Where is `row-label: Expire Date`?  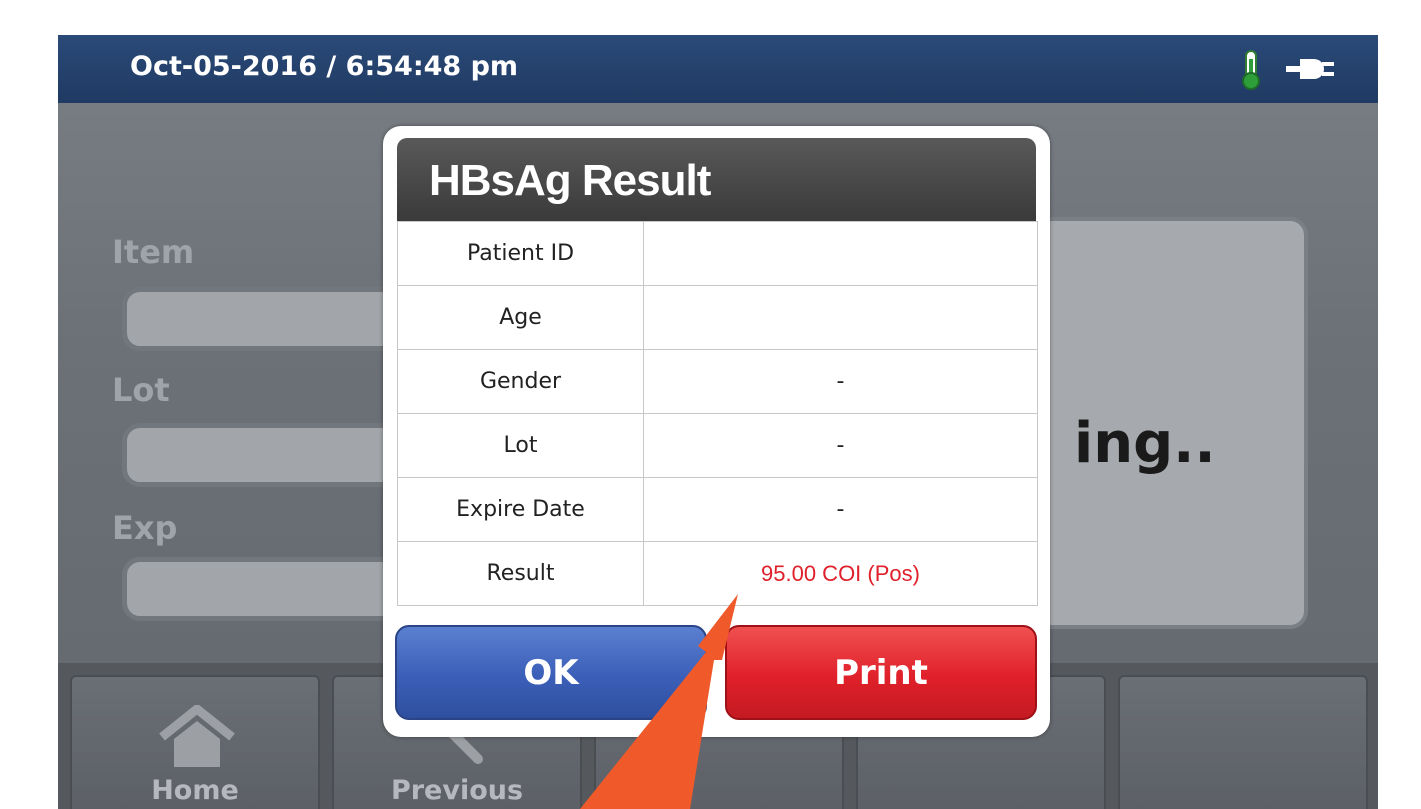
row-label: Expire Date is located at coordinates (520, 509).